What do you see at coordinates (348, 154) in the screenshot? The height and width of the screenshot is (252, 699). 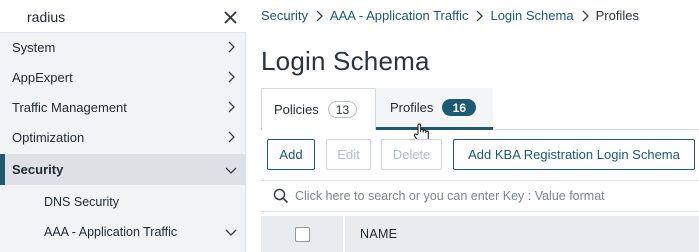 I see `edit-button: Edit` at bounding box center [348, 154].